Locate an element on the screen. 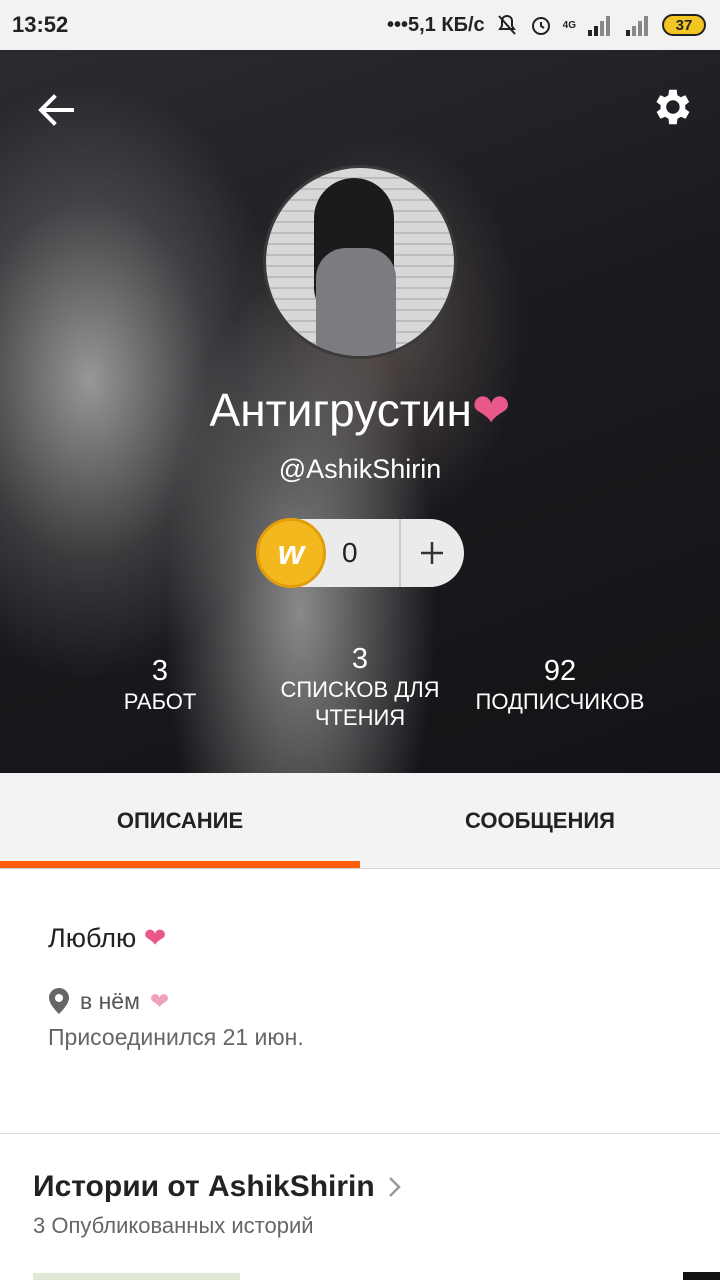  section-divider is located at coordinates (360, 1133).